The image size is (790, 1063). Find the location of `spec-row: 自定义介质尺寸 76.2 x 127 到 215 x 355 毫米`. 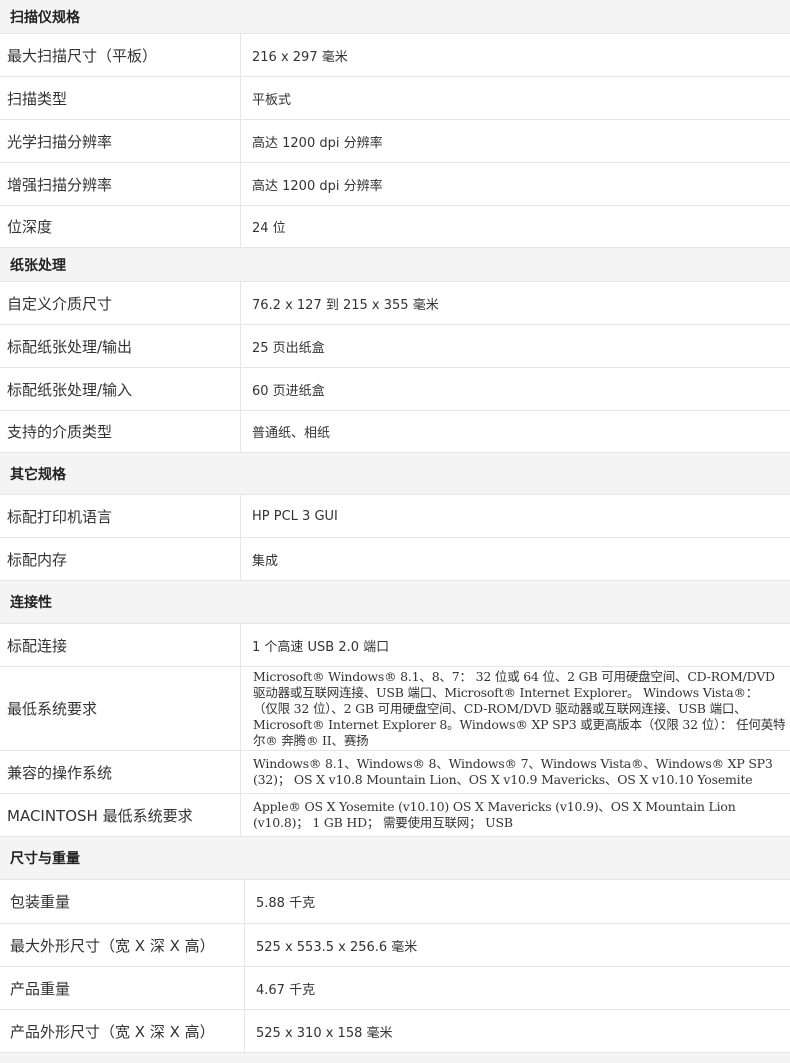

spec-row: 自定义介质尺寸 76.2 x 127 到 215 x 355 毫米 is located at coordinates (395, 303).